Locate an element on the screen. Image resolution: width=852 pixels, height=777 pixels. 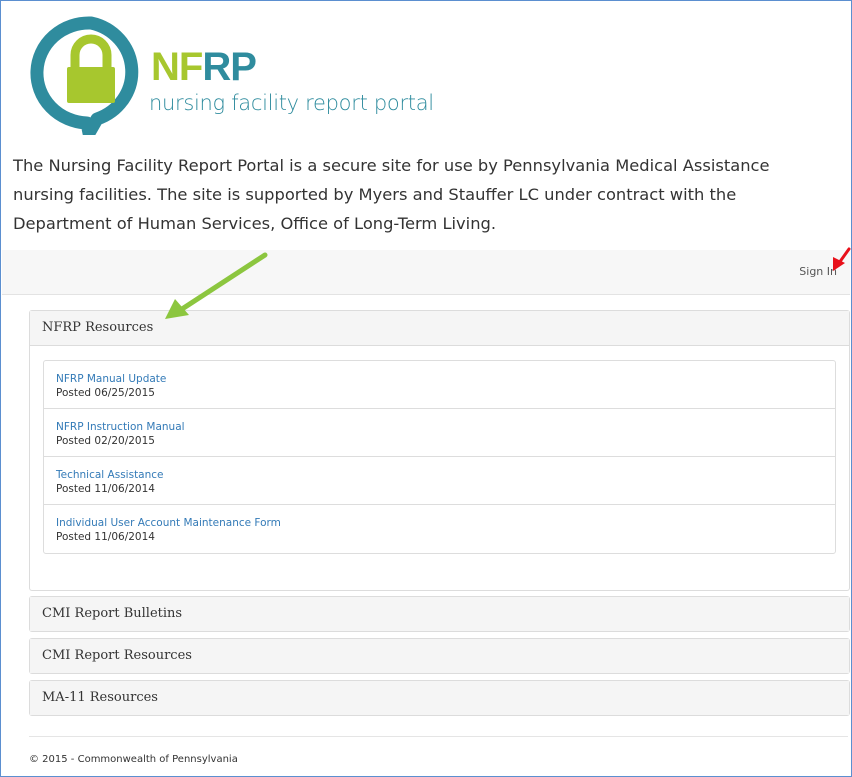
panel-heading-cmi-report-bulletins: CMI Report Bulletins is located at coordinates (439, 614).